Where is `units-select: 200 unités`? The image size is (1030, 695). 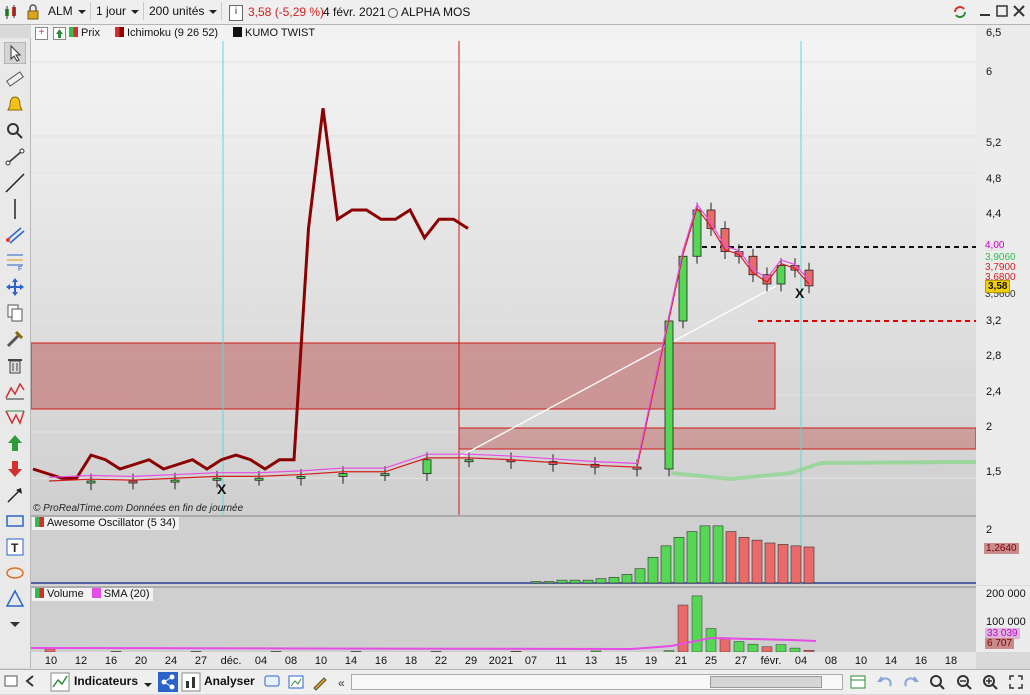
units-select: 200 unités is located at coordinates (184, 11).